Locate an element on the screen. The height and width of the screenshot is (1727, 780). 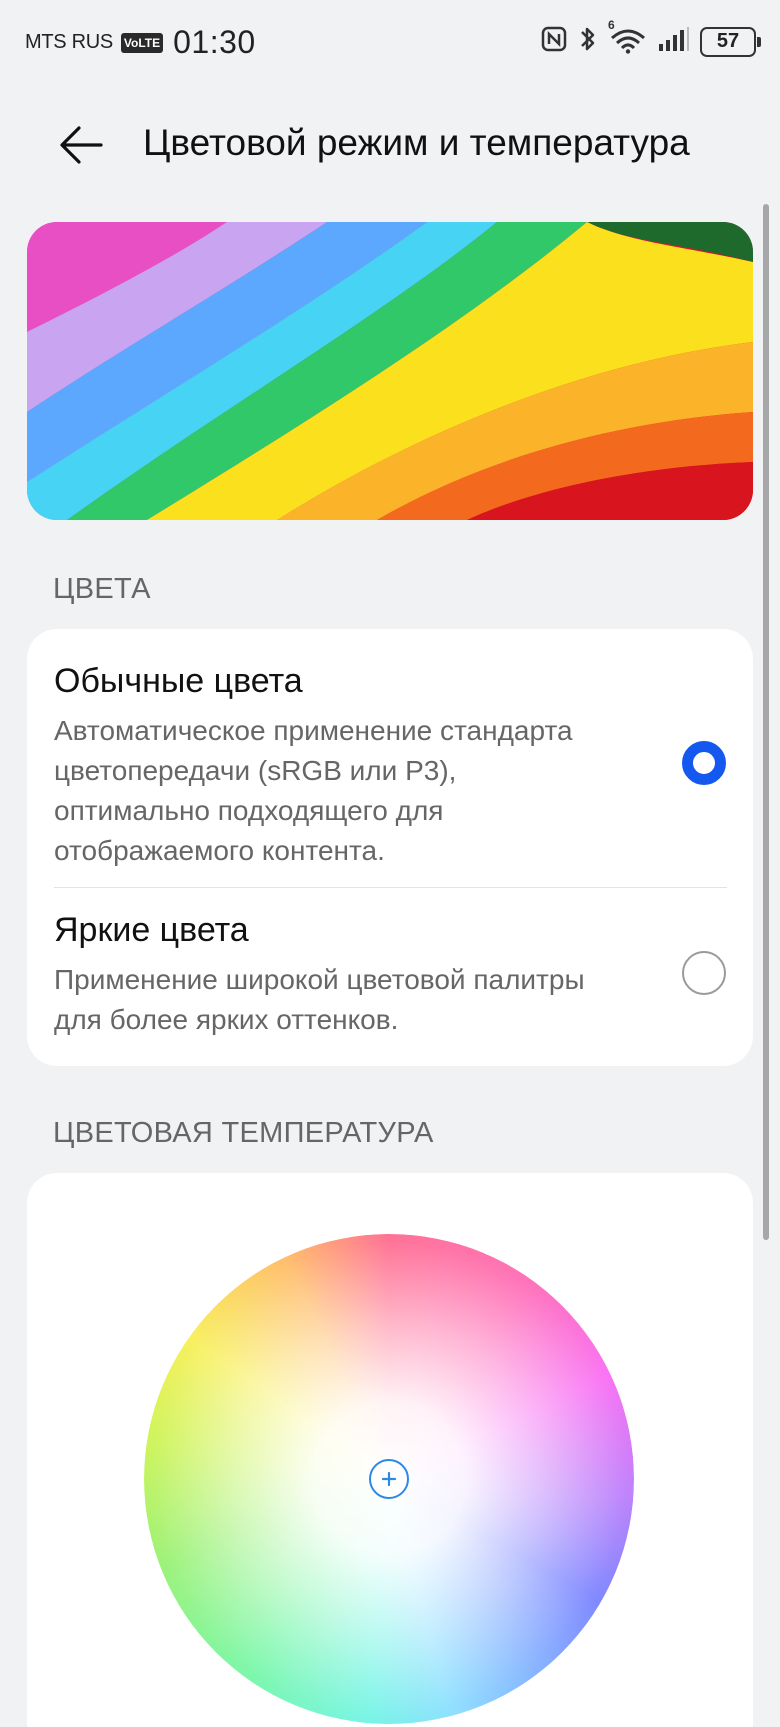
page-title: Цветовой режим и температура is located at coordinates (416, 142).